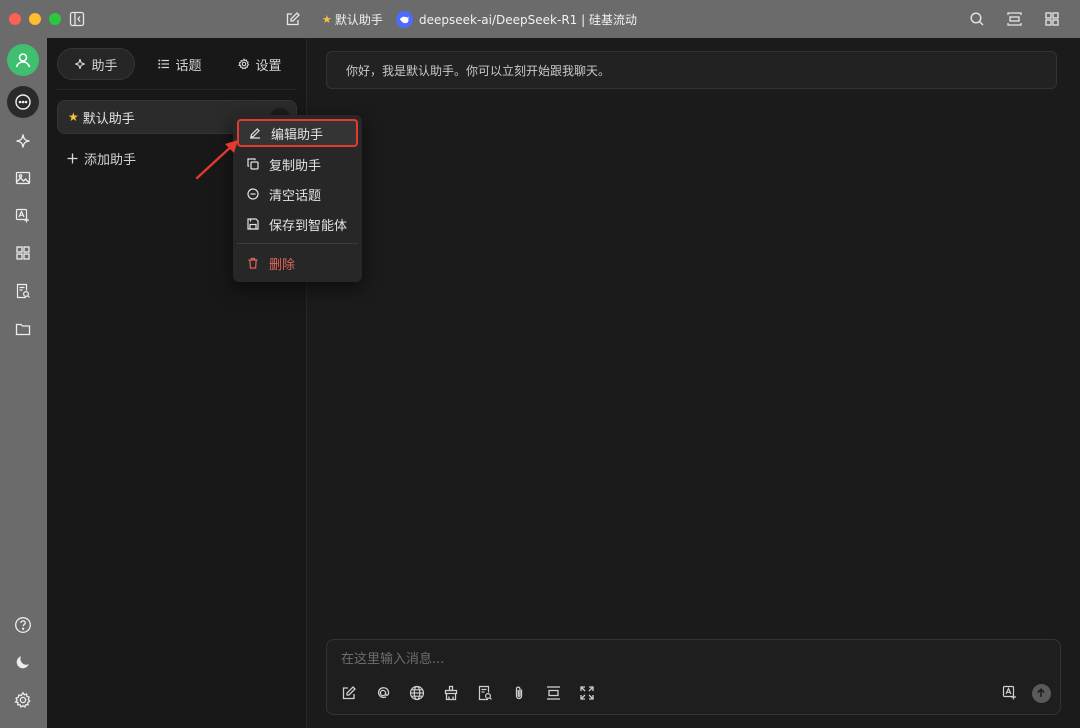 The height and width of the screenshot is (728, 1080). I want to click on tab-settings-label: 设置, so click(268, 66).